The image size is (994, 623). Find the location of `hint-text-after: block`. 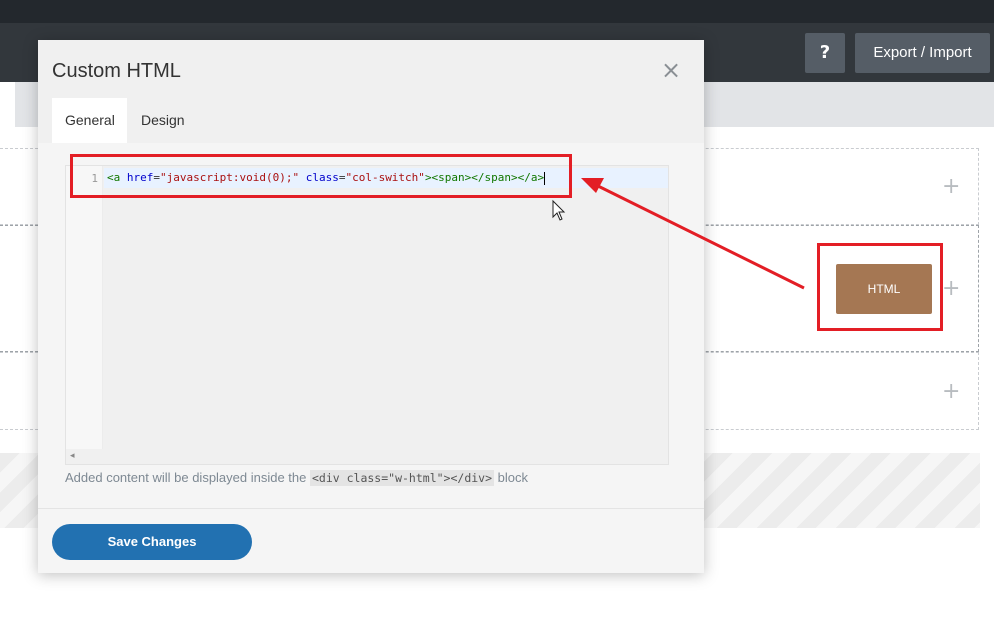

hint-text-after: block is located at coordinates (511, 477).